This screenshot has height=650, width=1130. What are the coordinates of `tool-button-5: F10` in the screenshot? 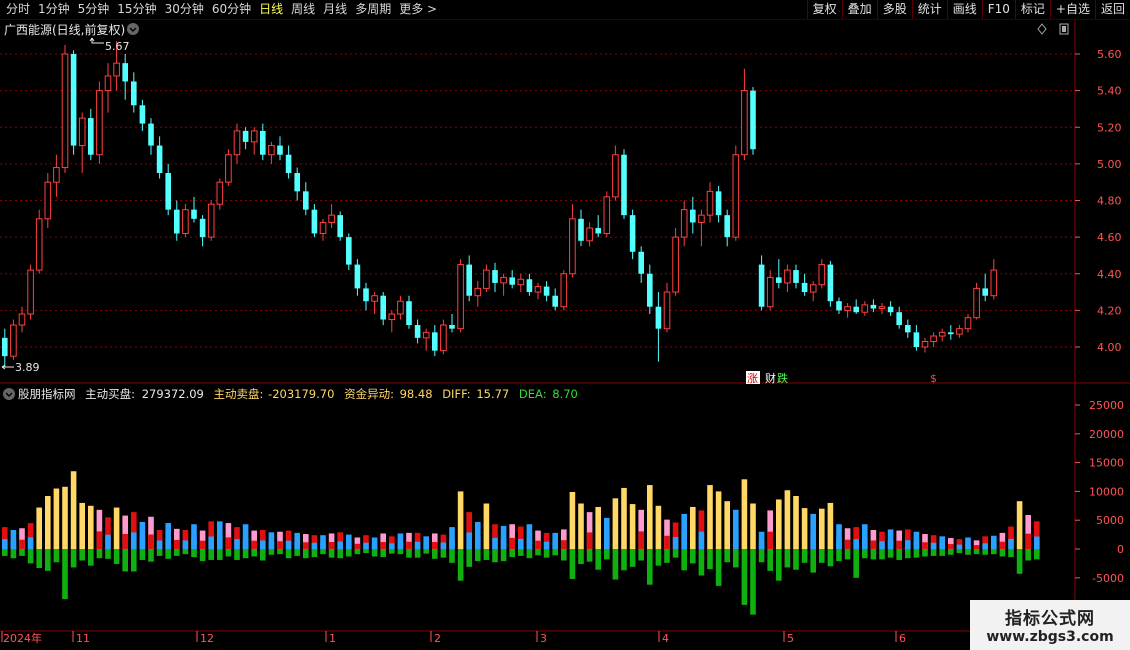 It's located at (998, 9).